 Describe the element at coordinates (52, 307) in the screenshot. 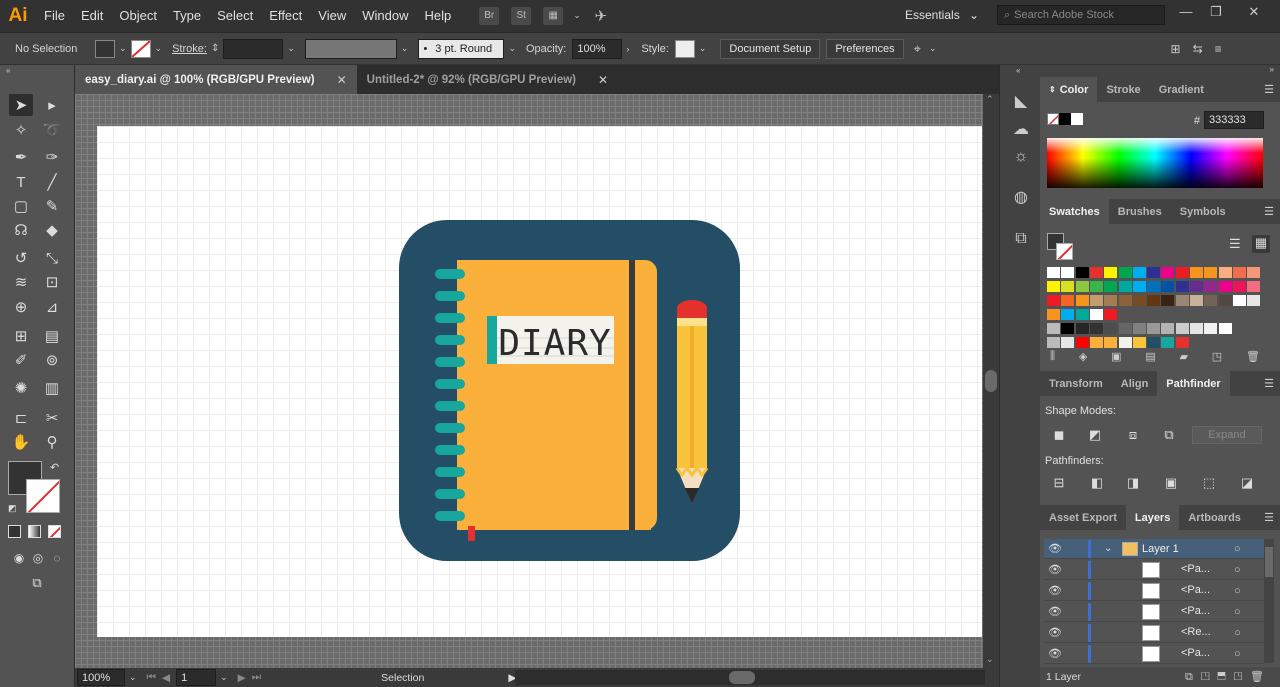

I see `perspective-grid-tool-icon: ⊿` at that location.